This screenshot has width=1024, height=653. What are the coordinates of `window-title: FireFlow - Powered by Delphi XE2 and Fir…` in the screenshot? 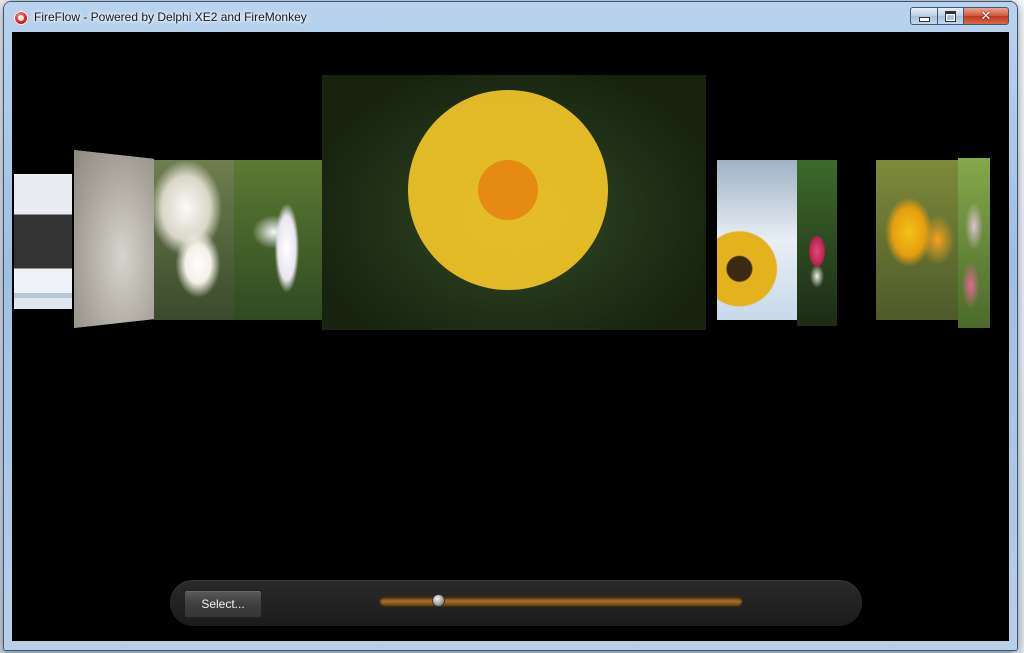 It's located at (170, 17).